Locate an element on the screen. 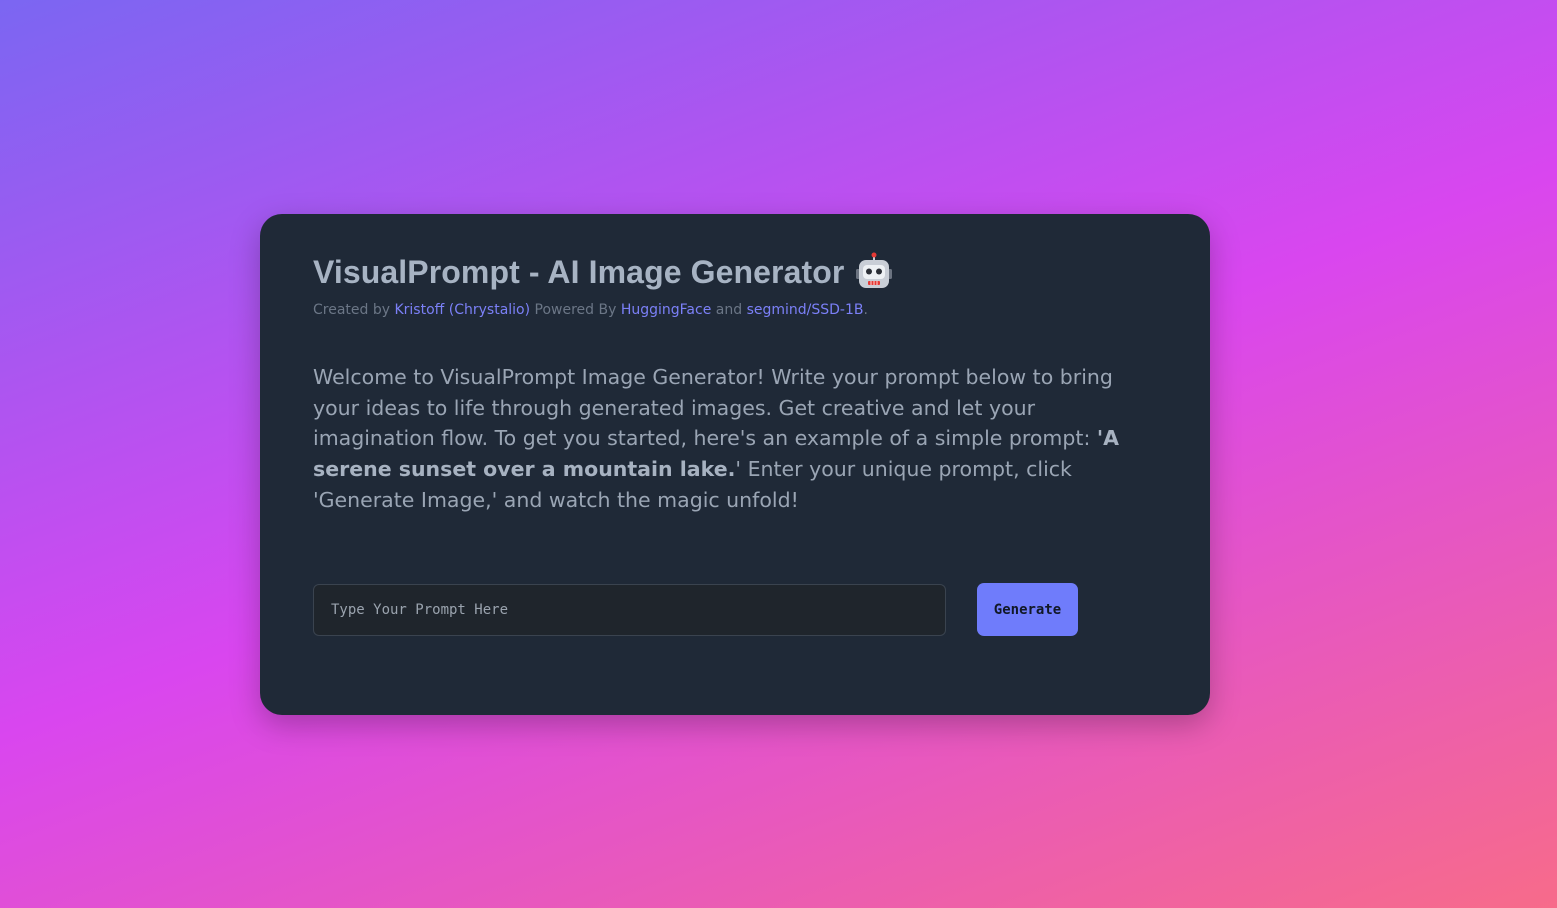  author-link: Kristoff (Chrystalio) is located at coordinates (462, 310).